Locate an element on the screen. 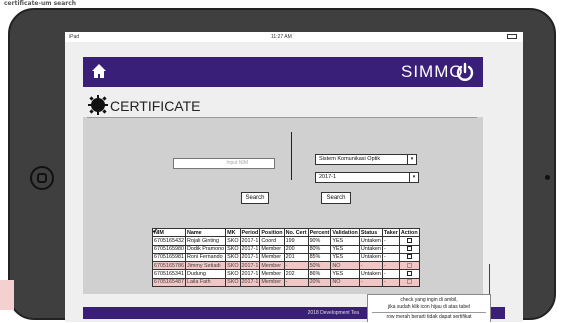  divider is located at coordinates (282, 117).